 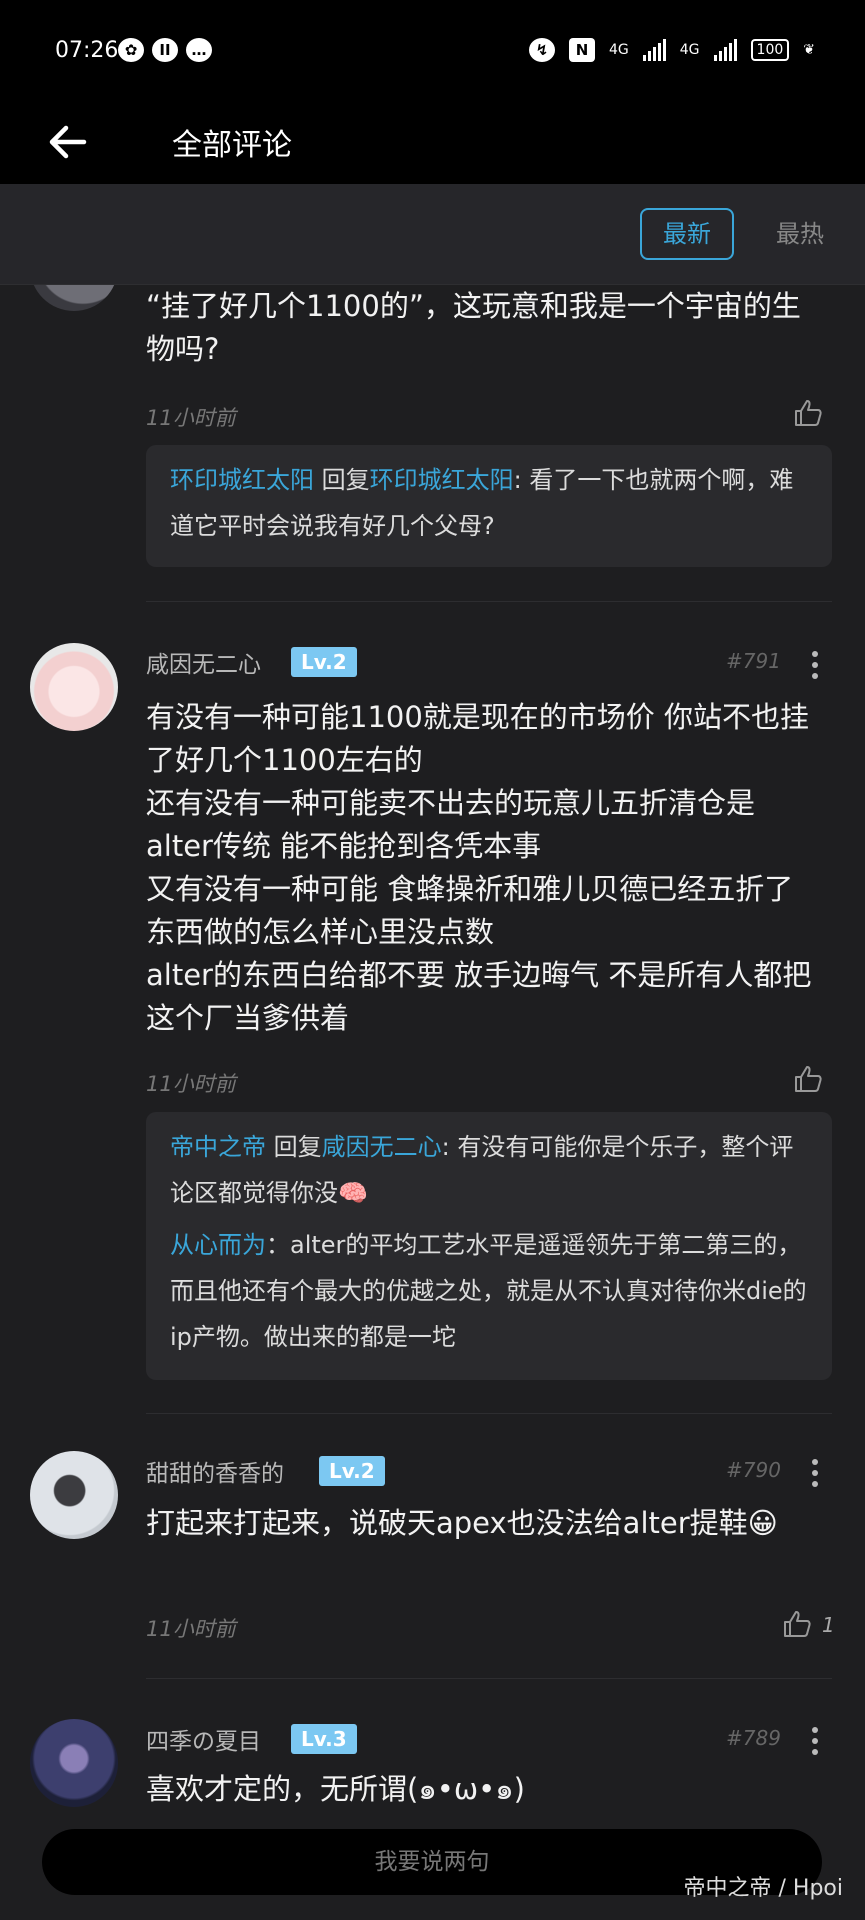 What do you see at coordinates (470, 910) in the screenshot?
I see `comment-line: 又有没有一种可能 食蜂操祈和雅儿贝德已经五折了 东西做的怎么样心里没点数` at bounding box center [470, 910].